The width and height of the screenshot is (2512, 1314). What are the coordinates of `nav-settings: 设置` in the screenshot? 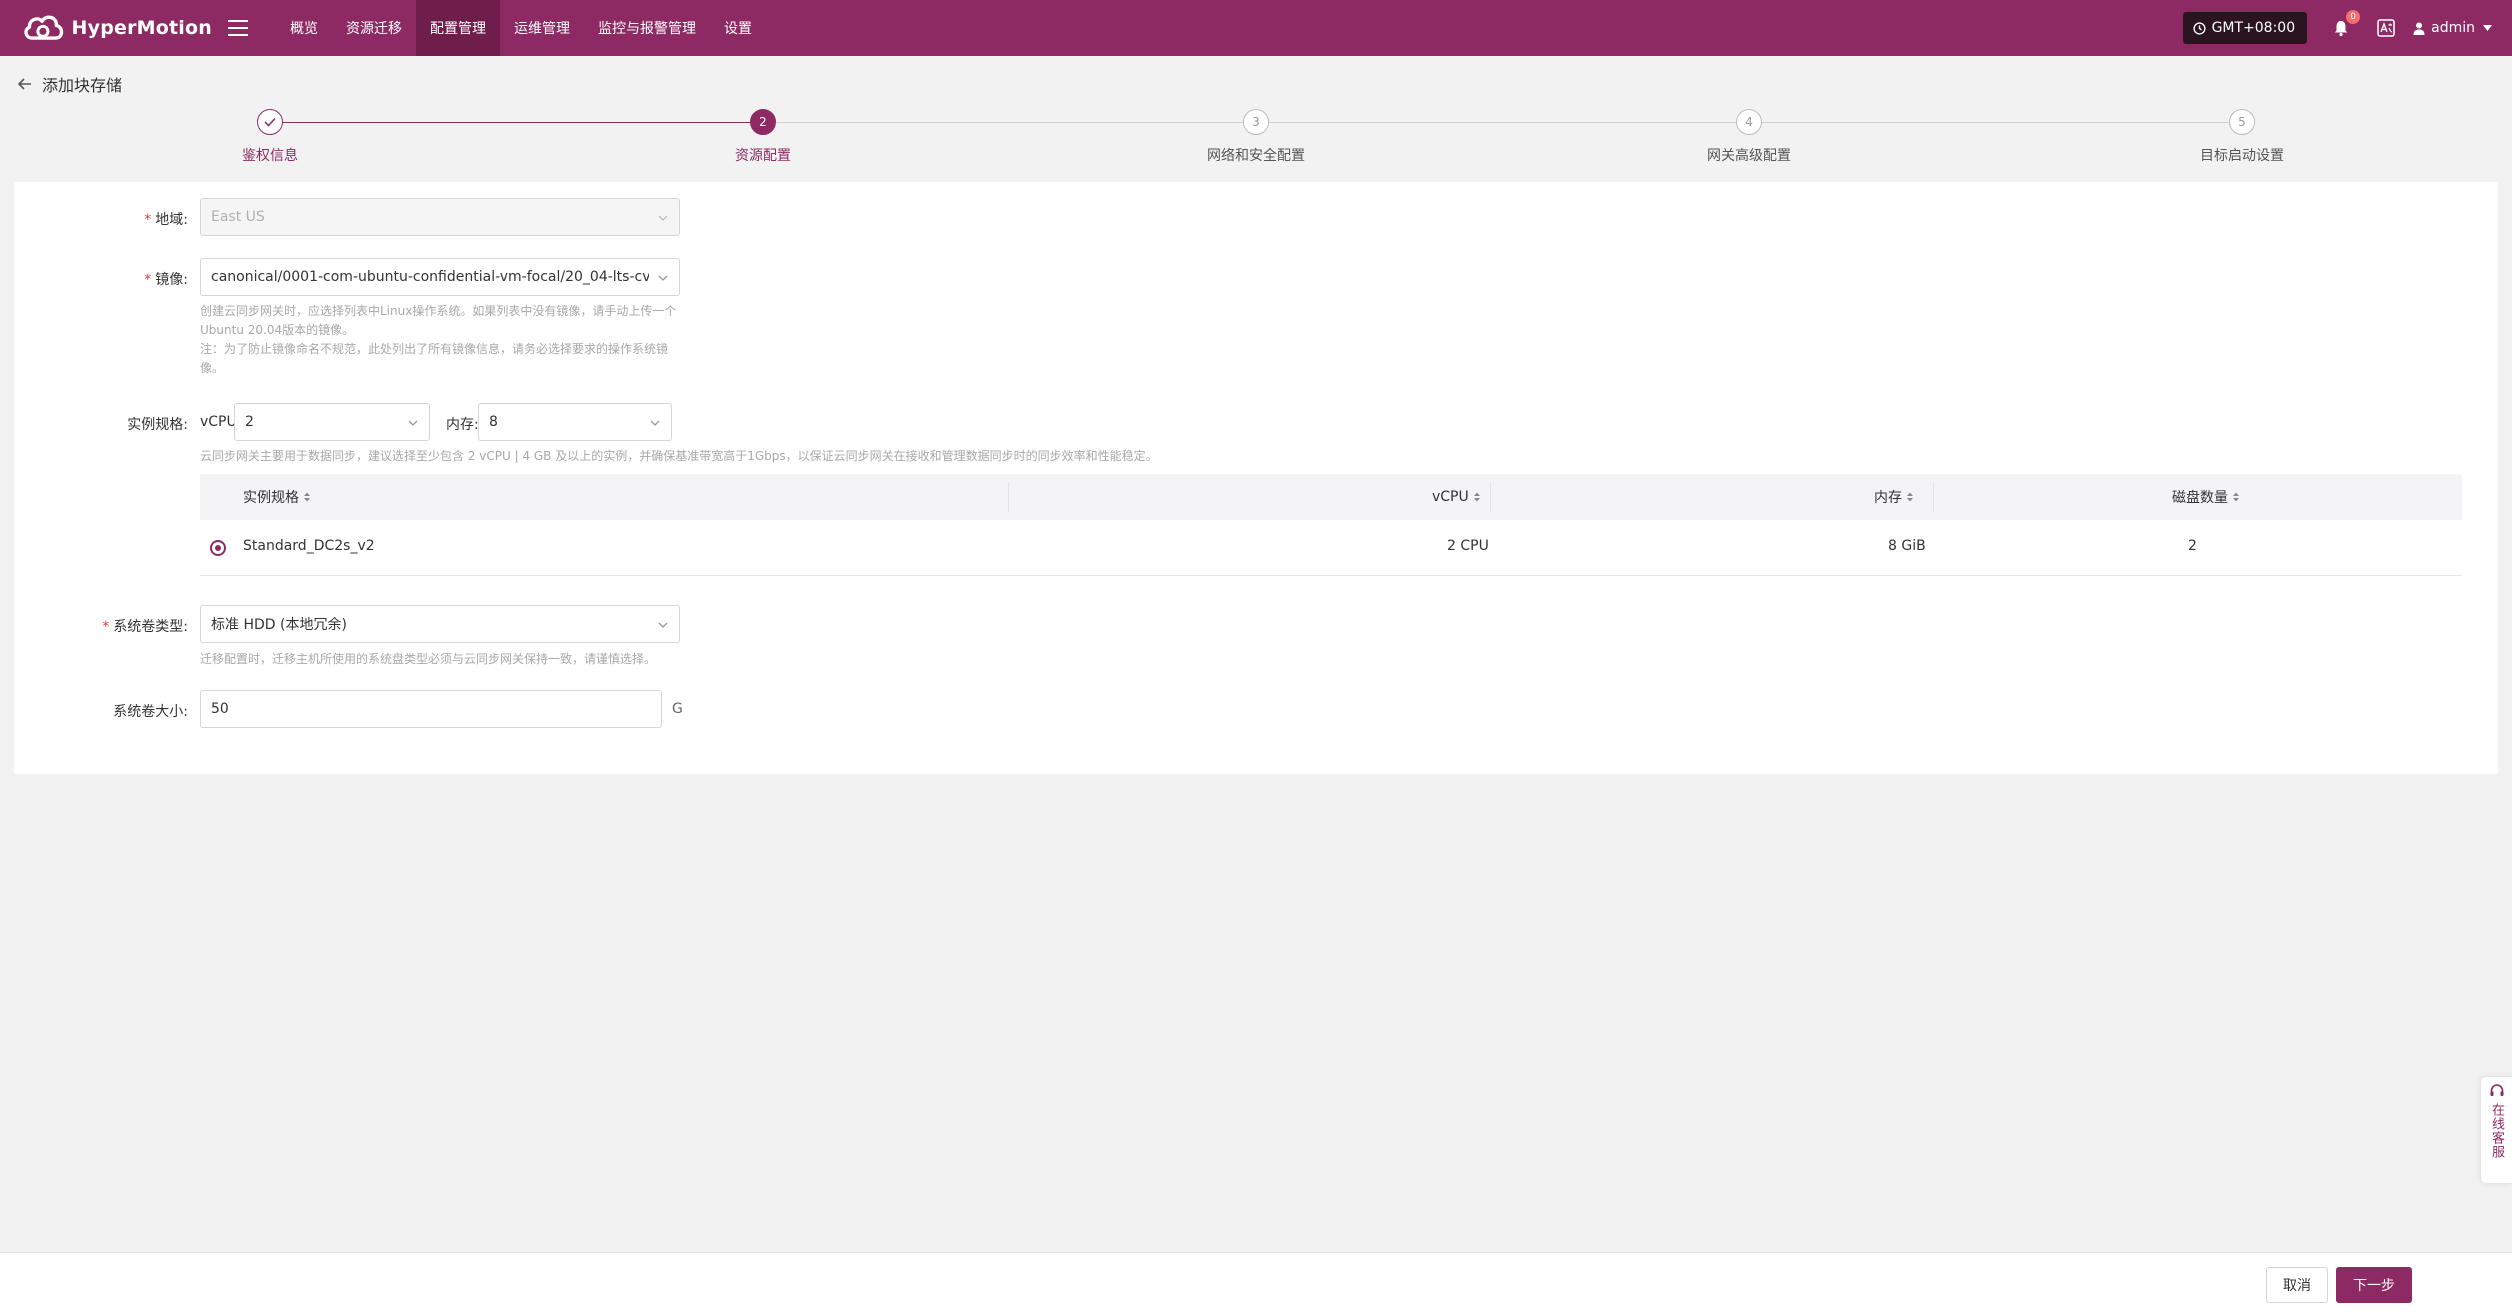 It's located at (738, 28).